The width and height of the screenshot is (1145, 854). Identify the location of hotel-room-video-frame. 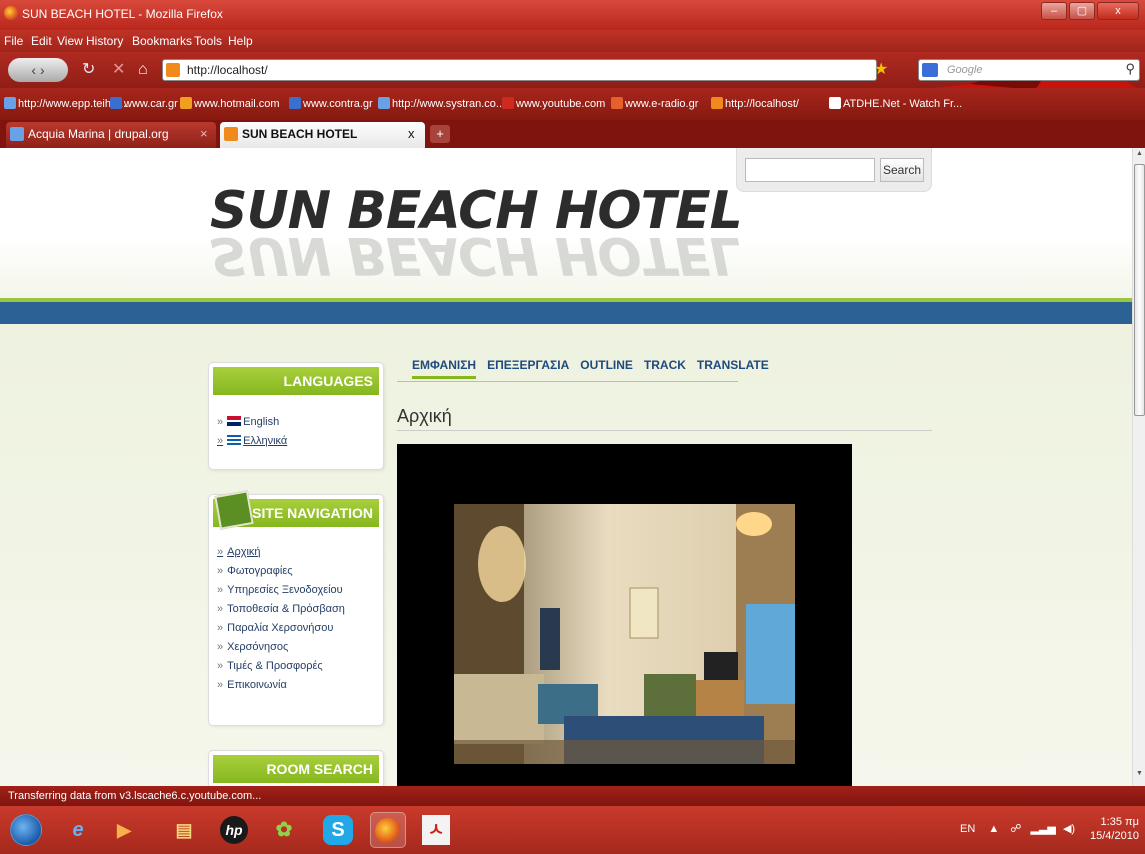
(624, 634).